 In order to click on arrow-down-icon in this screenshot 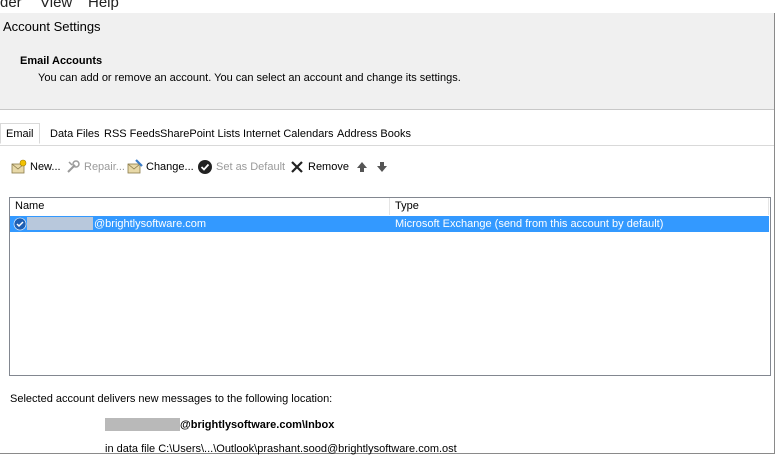, I will do `click(382, 167)`.